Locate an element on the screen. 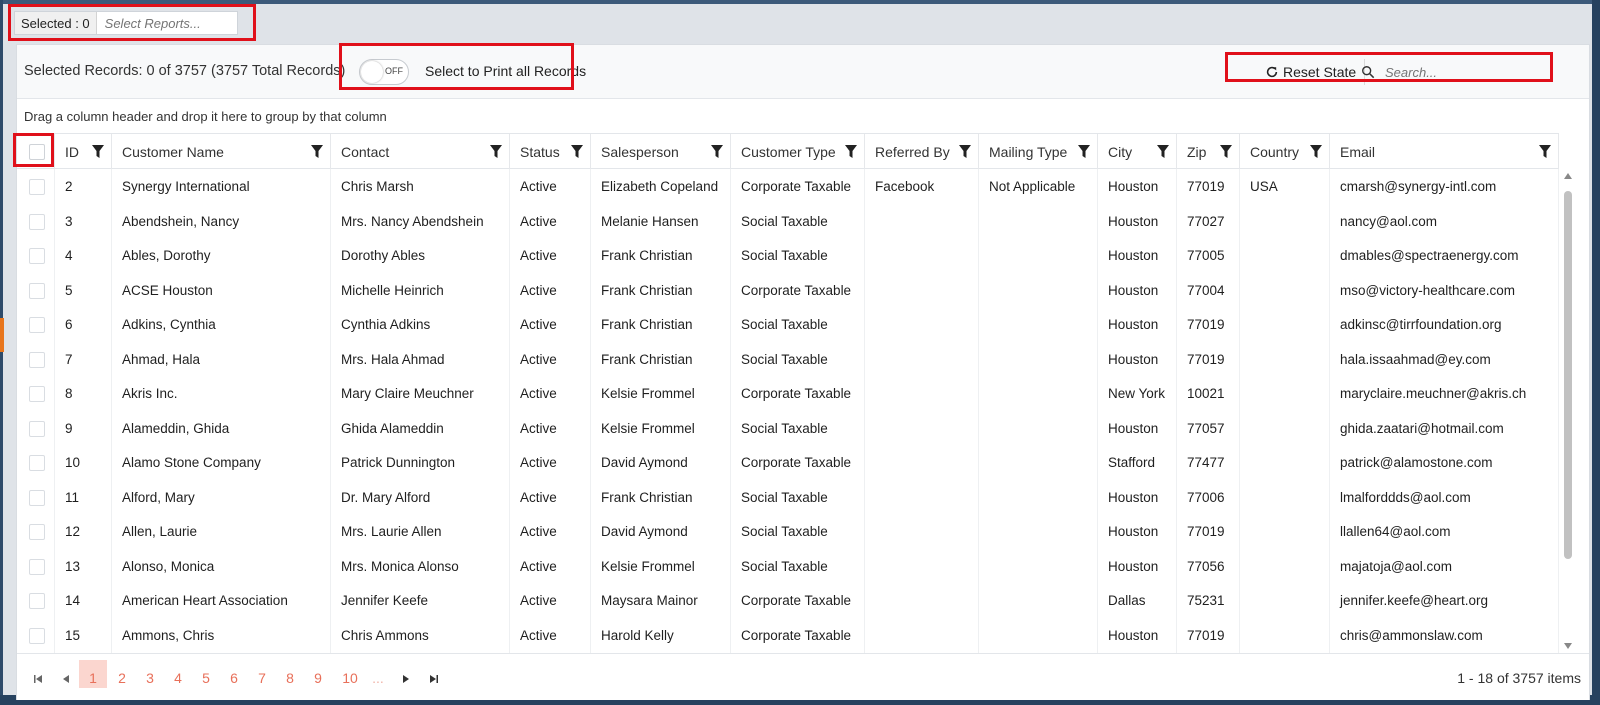 Image resolution: width=1600 pixels, height=705 pixels. scroll-thumb is located at coordinates (1568, 375).